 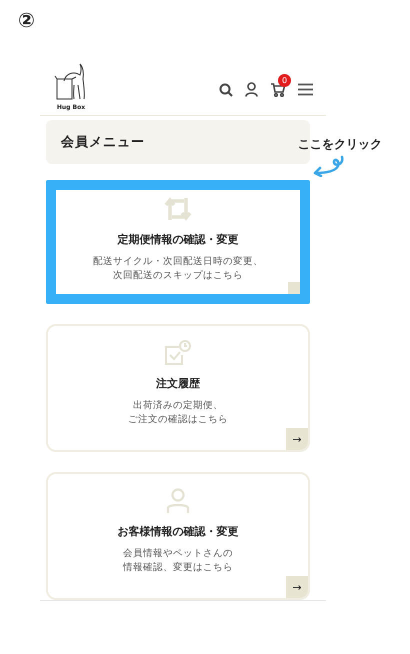 What do you see at coordinates (251, 89) in the screenshot?
I see `user-icon` at bounding box center [251, 89].